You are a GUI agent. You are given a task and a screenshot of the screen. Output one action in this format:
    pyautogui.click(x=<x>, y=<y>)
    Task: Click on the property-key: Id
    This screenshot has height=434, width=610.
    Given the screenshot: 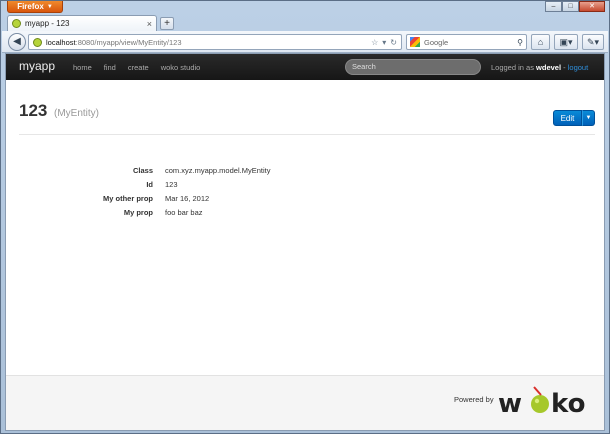 What is the action you would take?
    pyautogui.click(x=149, y=184)
    